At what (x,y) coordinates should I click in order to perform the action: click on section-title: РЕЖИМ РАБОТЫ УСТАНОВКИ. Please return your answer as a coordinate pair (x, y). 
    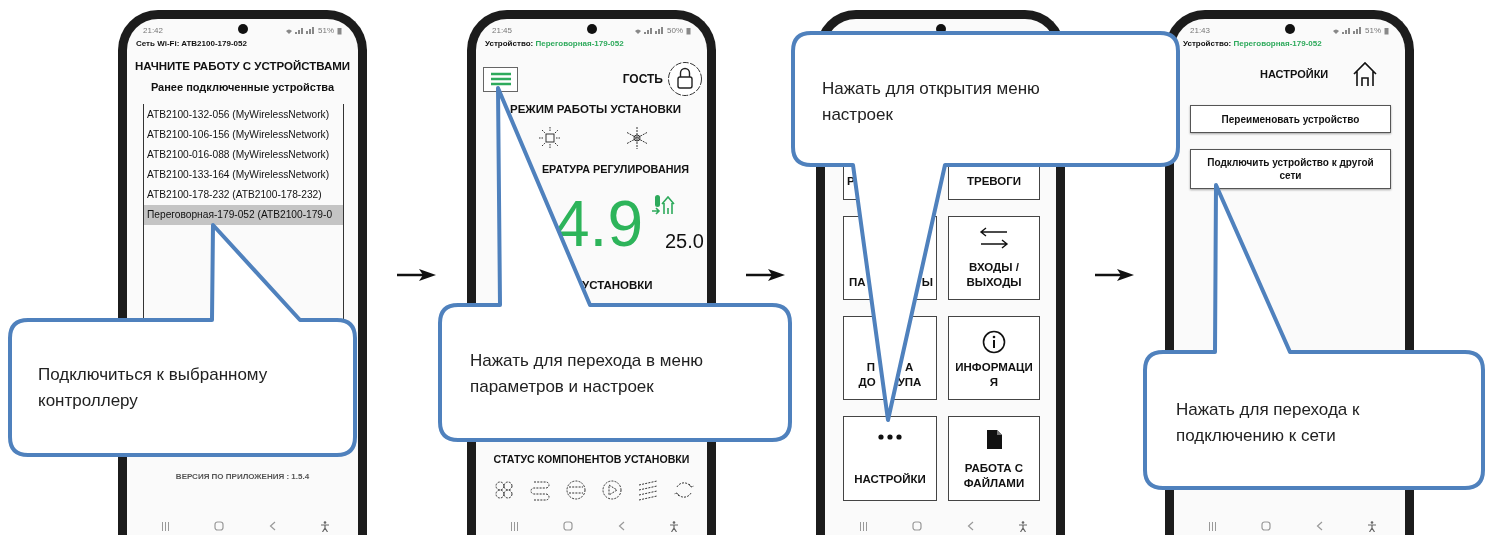
    Looking at the image, I should click on (595, 109).